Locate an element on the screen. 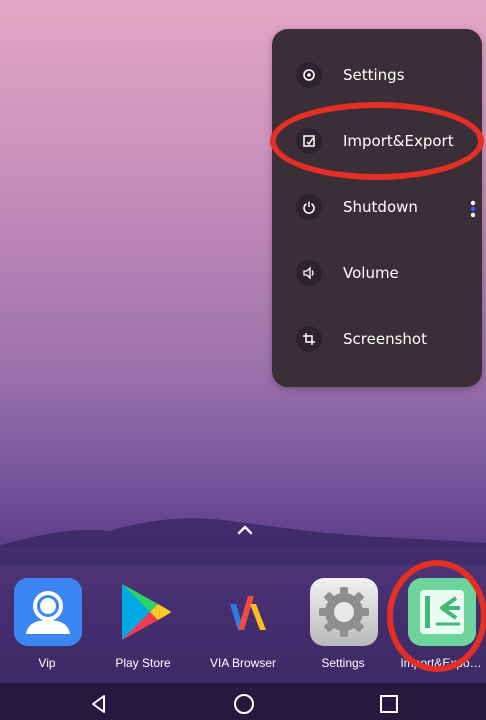 Image resolution: width=486 pixels, height=720 pixels. menu-item-screenshot: Screenshot is located at coordinates (377, 339).